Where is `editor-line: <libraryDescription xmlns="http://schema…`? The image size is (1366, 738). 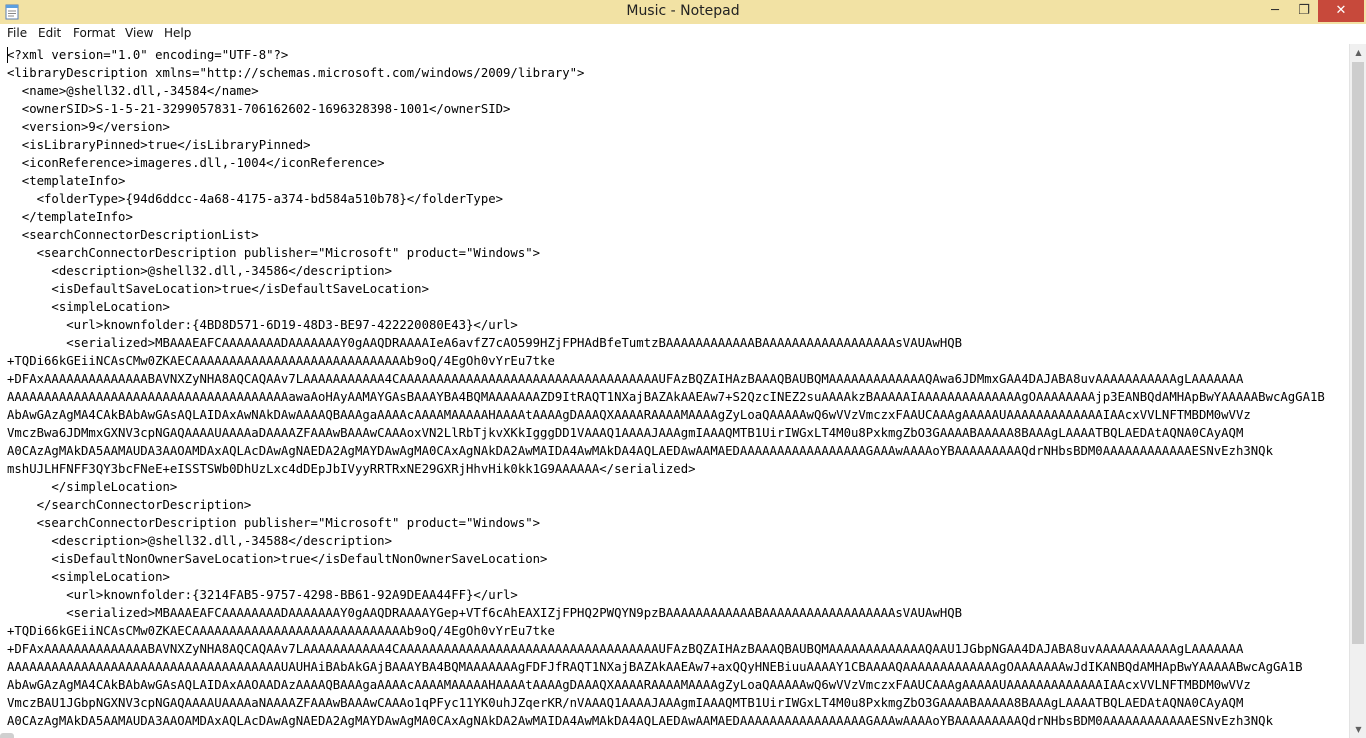
editor-line: <libraryDescription xmlns="http://schema… is located at coordinates (666, 73).